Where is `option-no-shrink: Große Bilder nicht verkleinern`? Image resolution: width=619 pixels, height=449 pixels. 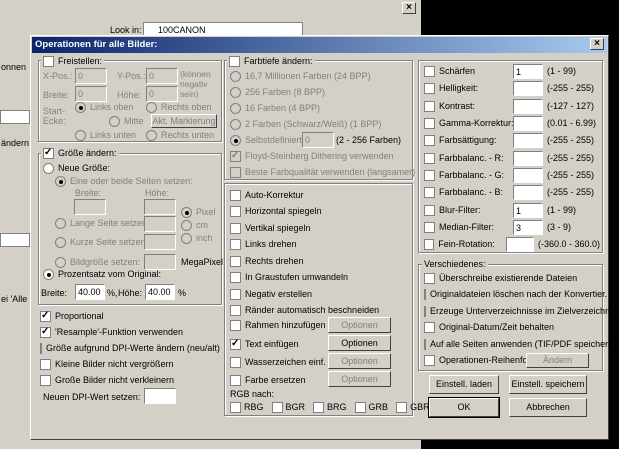 option-no-shrink: Große Bilder nicht verkleinern is located at coordinates (129, 380).